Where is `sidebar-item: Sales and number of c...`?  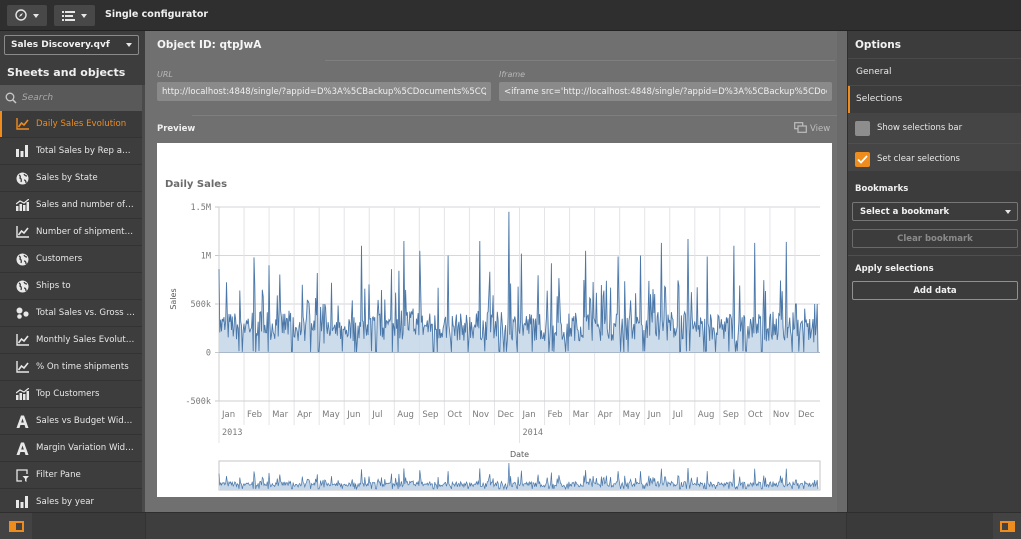 sidebar-item: Sales and number of c... is located at coordinates (71, 205).